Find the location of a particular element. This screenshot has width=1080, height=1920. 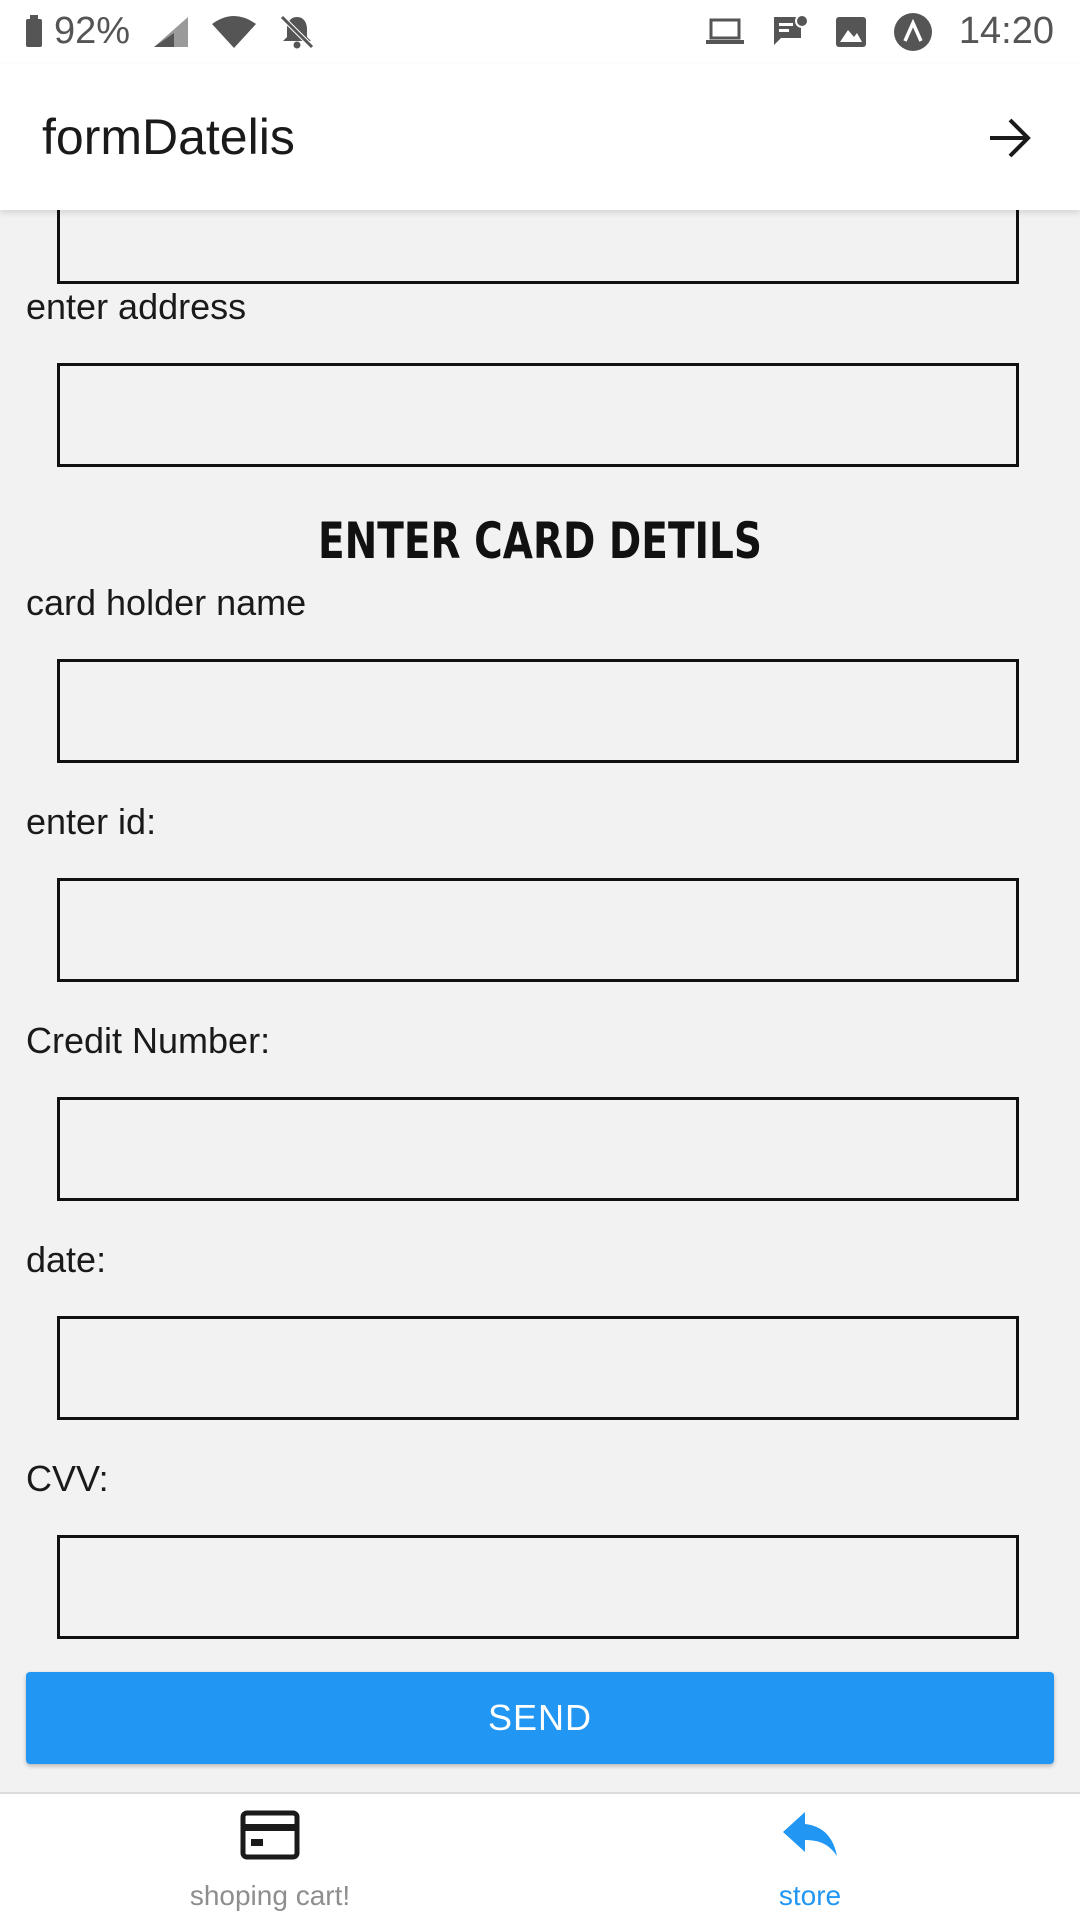

clock: 14:20 is located at coordinates (1006, 31).